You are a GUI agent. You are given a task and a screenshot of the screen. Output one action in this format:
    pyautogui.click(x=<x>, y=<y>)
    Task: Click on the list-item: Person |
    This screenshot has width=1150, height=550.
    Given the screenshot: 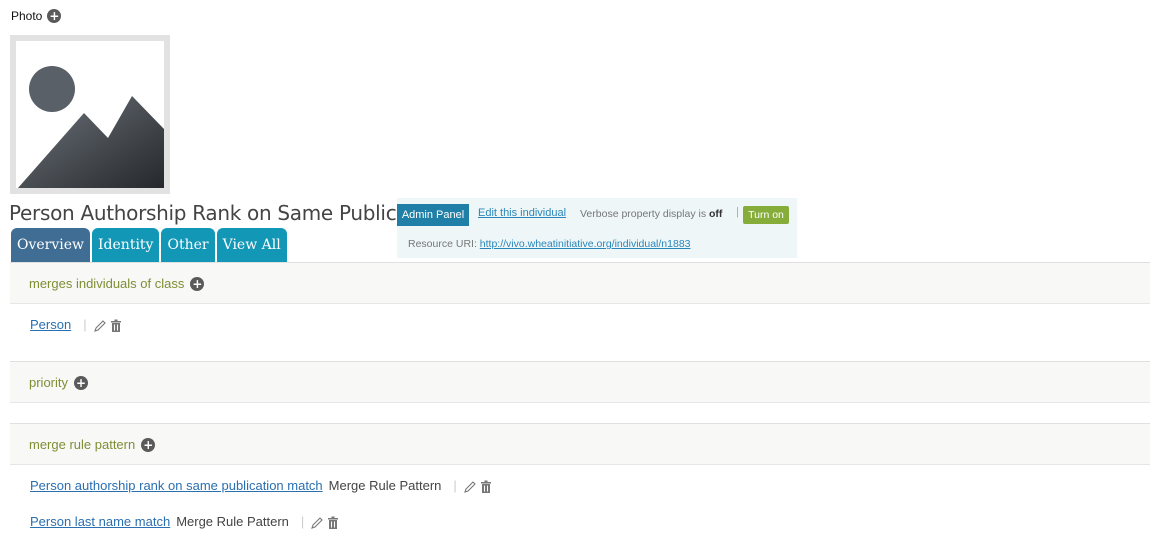 What is the action you would take?
    pyautogui.click(x=76, y=325)
    